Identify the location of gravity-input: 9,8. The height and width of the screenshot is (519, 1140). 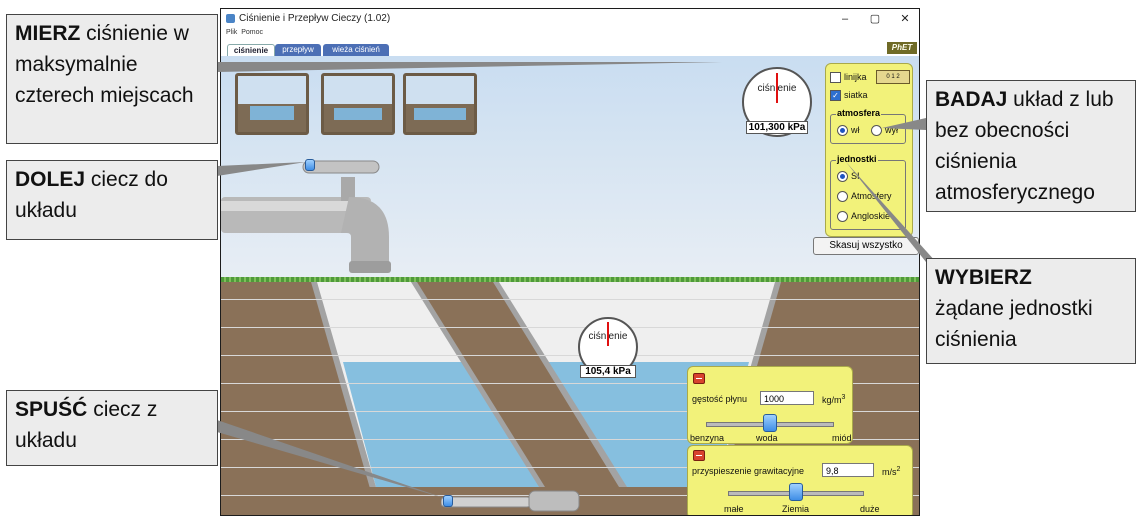
(848, 470).